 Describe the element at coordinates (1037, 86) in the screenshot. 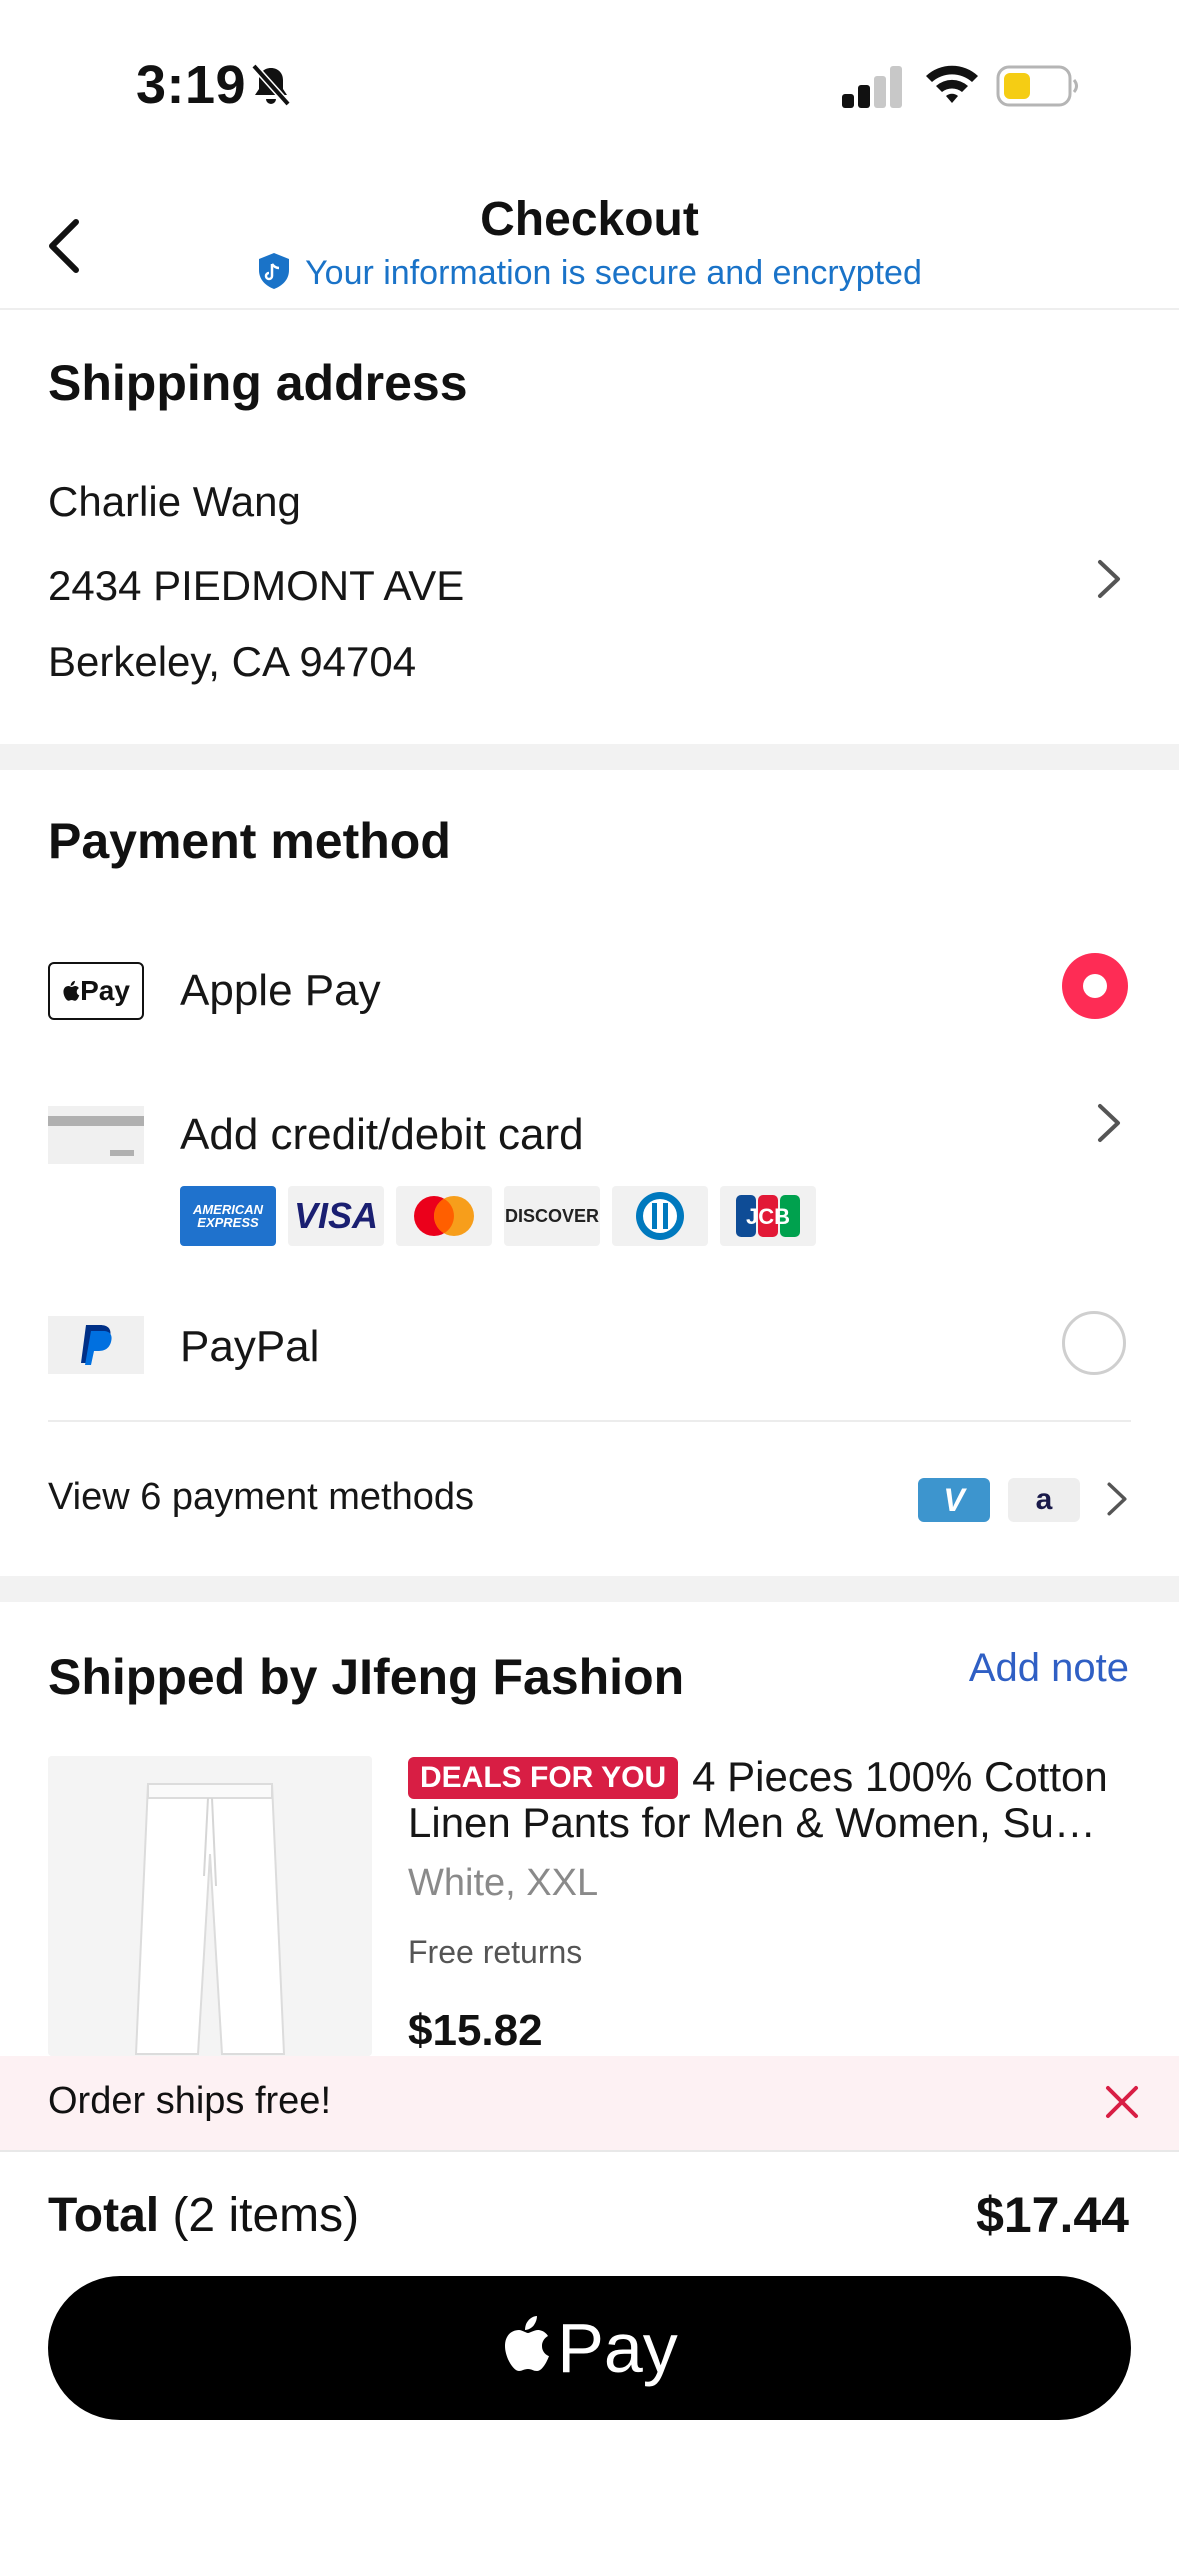

I see `battery-icon` at that location.